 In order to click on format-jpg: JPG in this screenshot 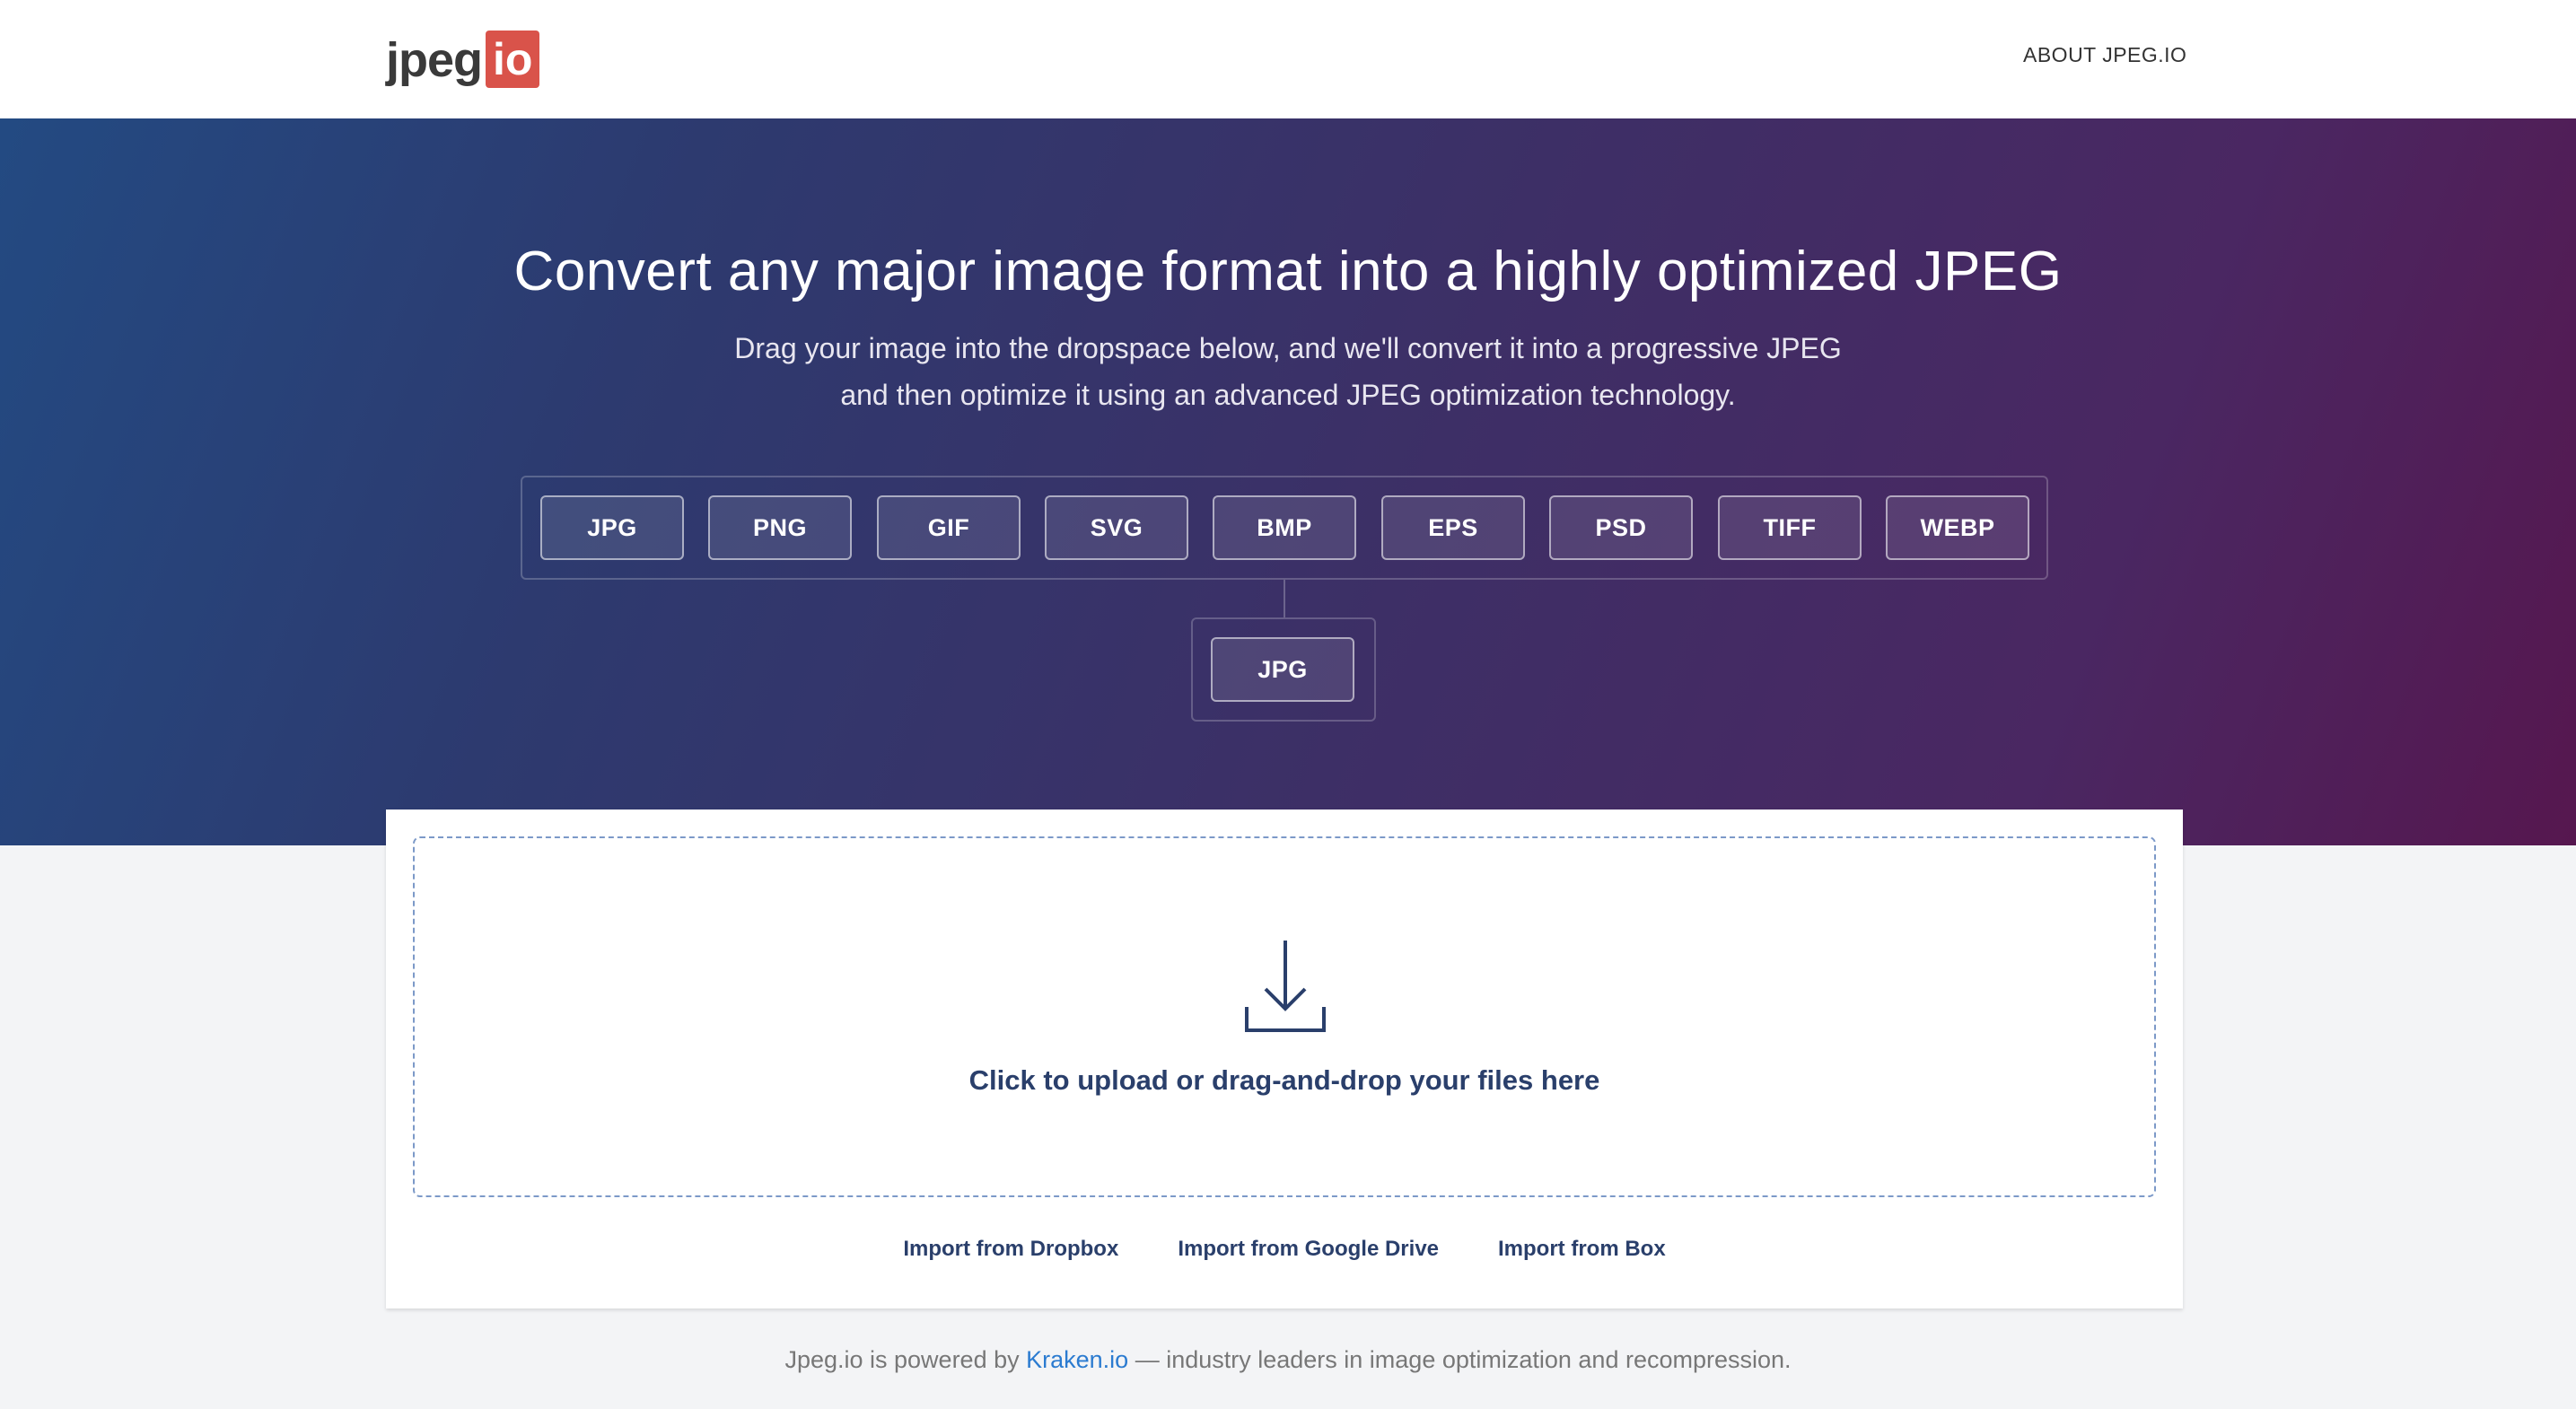, I will do `click(612, 527)`.